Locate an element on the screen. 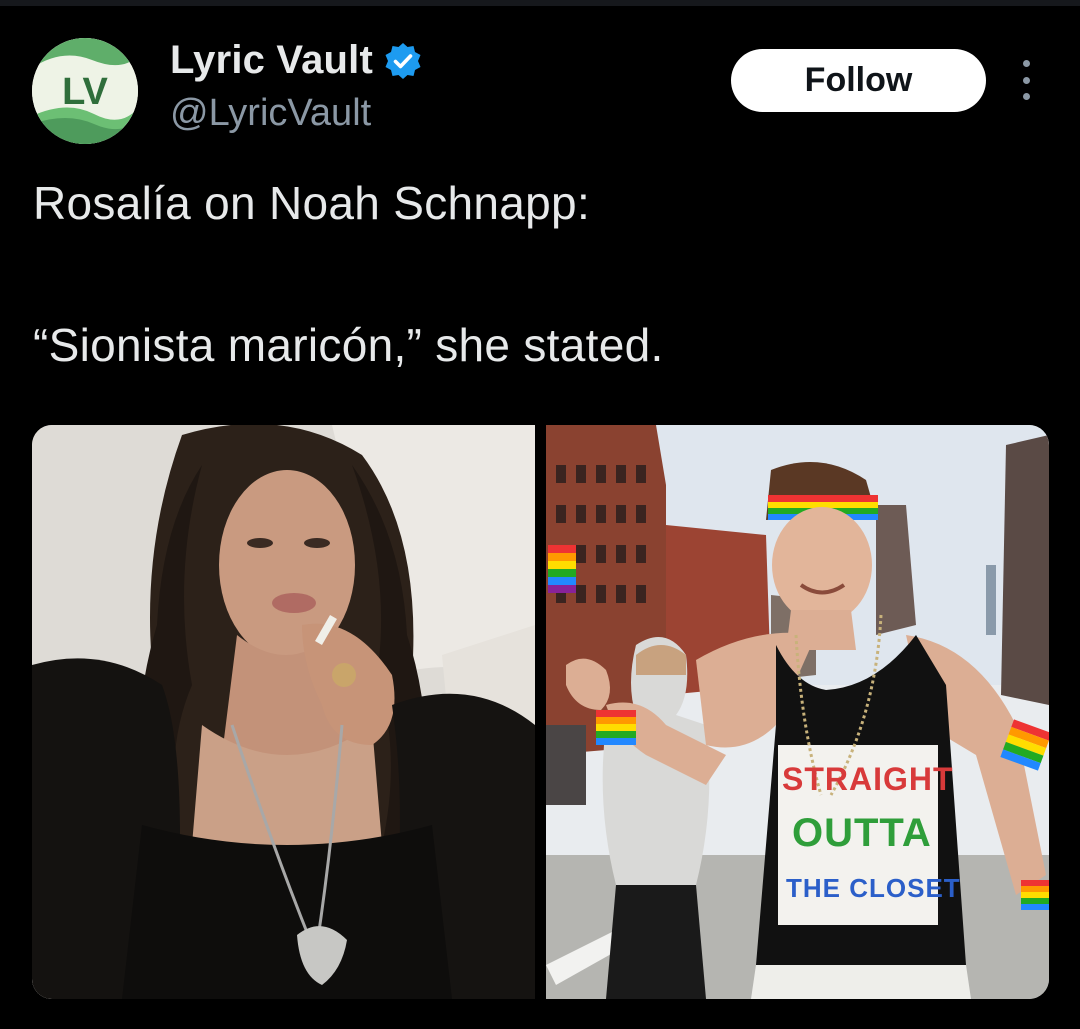 This screenshot has height=1029, width=1080. top-divider is located at coordinates (540, 3).